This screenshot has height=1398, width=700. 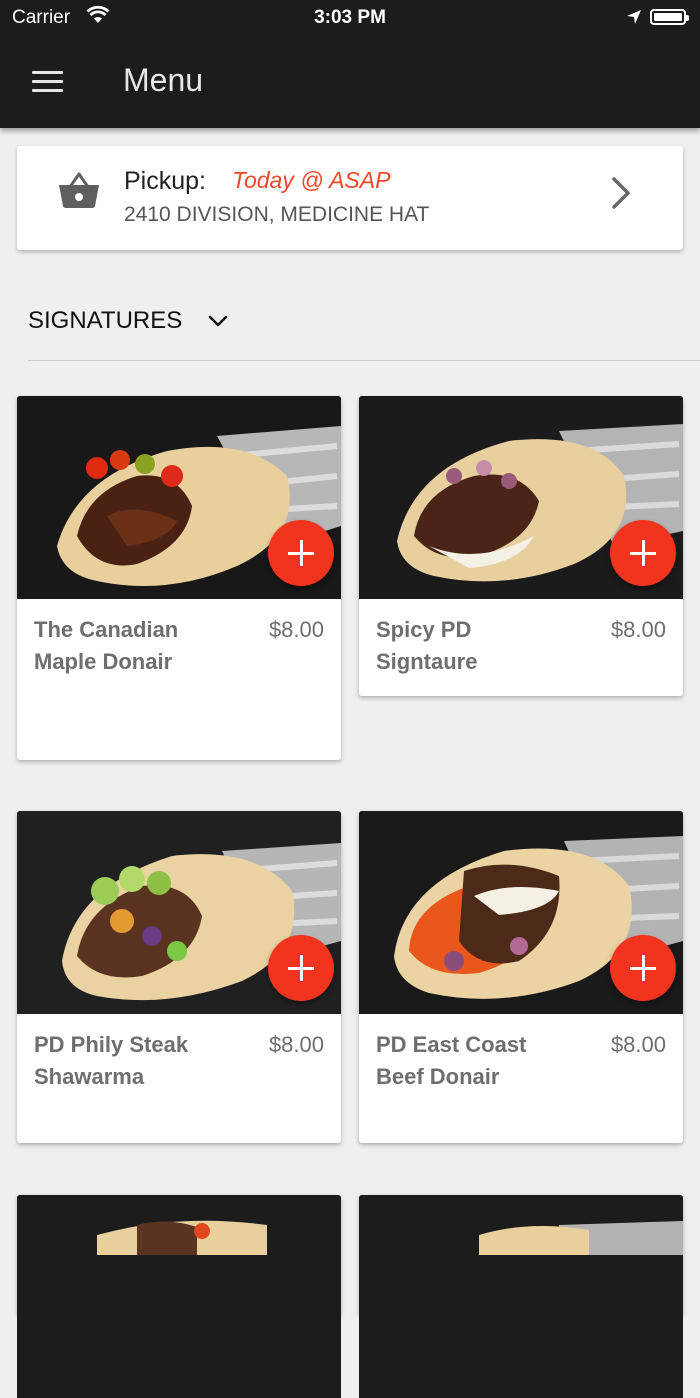 I want to click on menu-item-card: Spicy PD Signtaure $8.00, so click(x=521, y=546).